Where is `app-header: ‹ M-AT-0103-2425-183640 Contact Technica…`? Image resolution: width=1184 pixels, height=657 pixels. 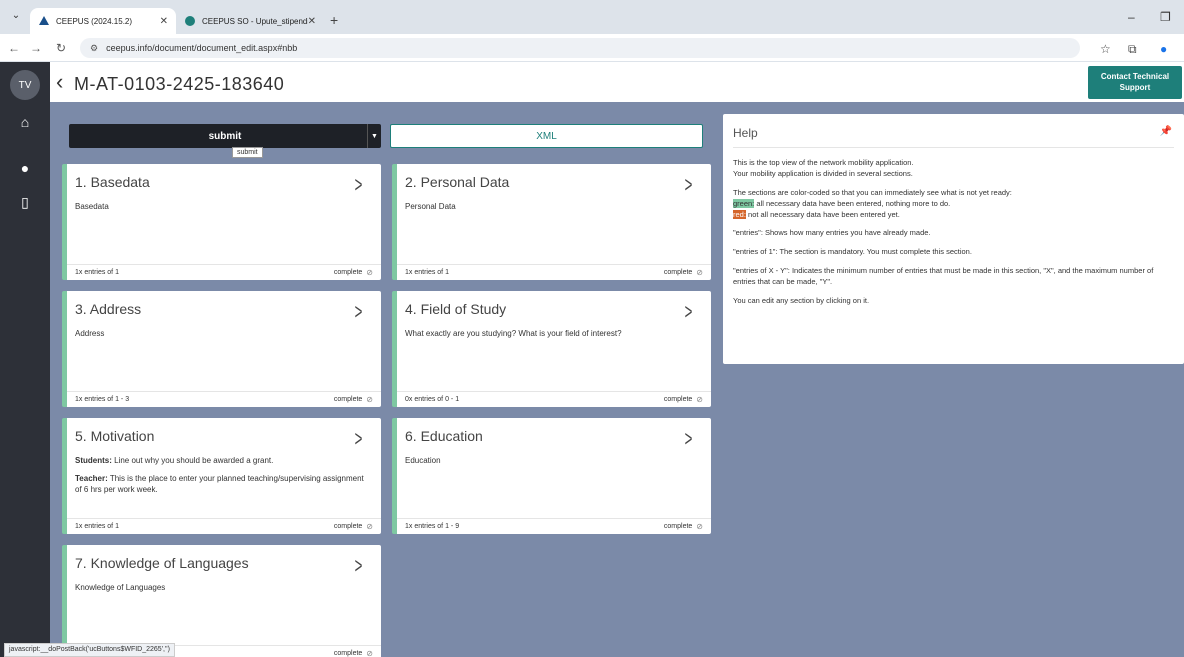
app-header: ‹ M-AT-0103-2425-183640 Contact Technica… is located at coordinates (617, 82).